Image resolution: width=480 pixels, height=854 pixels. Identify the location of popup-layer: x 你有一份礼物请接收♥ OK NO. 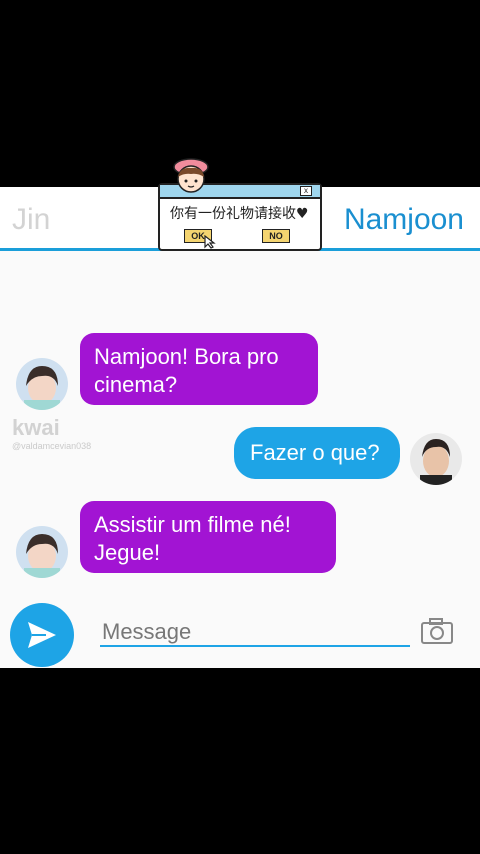
(240, 207).